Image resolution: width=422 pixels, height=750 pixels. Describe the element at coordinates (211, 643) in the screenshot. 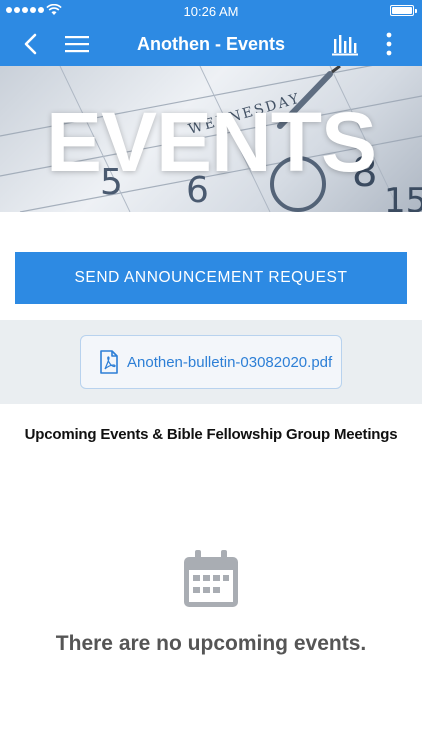

I see `empty-events-message: There are no upcoming events.` at that location.